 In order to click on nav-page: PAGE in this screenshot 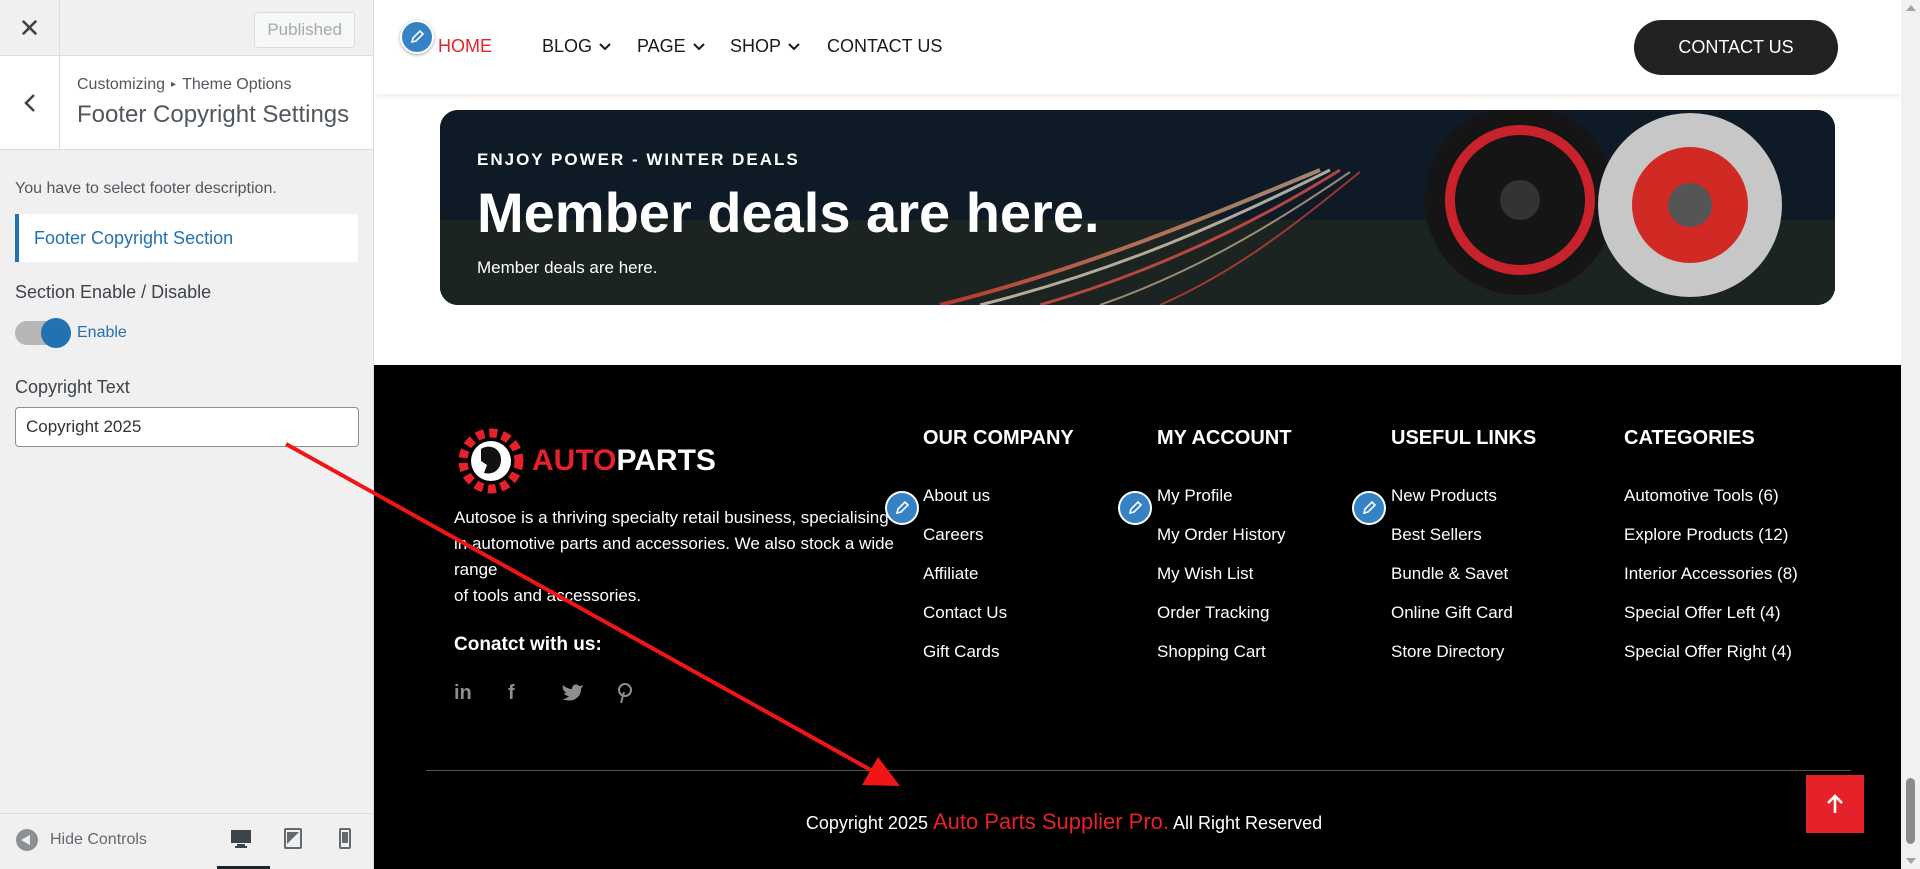, I will do `click(671, 46)`.